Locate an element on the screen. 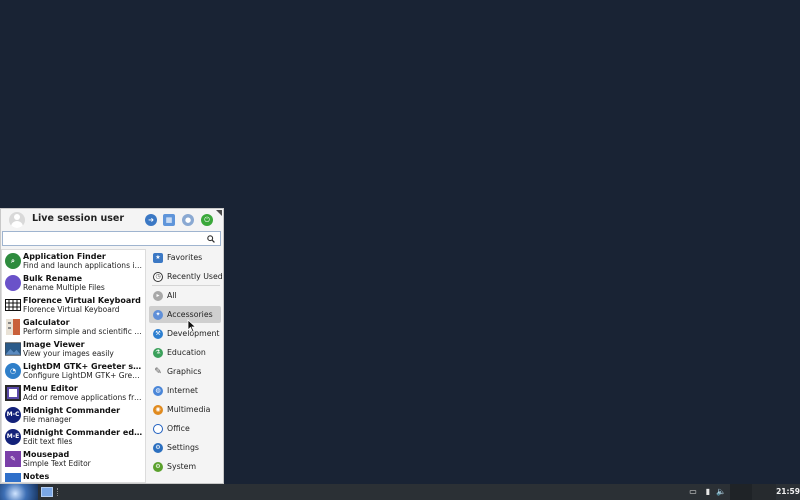 This screenshot has height=500, width=800. keyboard-icon is located at coordinates (13, 305).